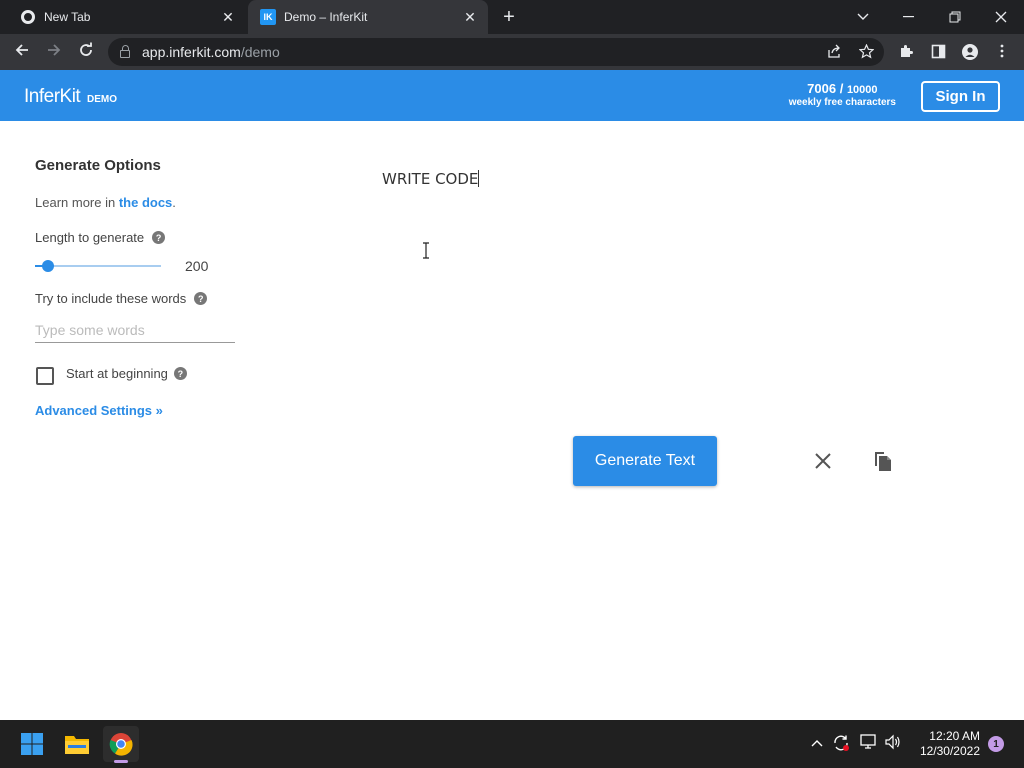 Image resolution: width=1024 pixels, height=768 pixels. Describe the element at coordinates (111, 298) in the screenshot. I see `include-words-label: Try to include these words` at that location.